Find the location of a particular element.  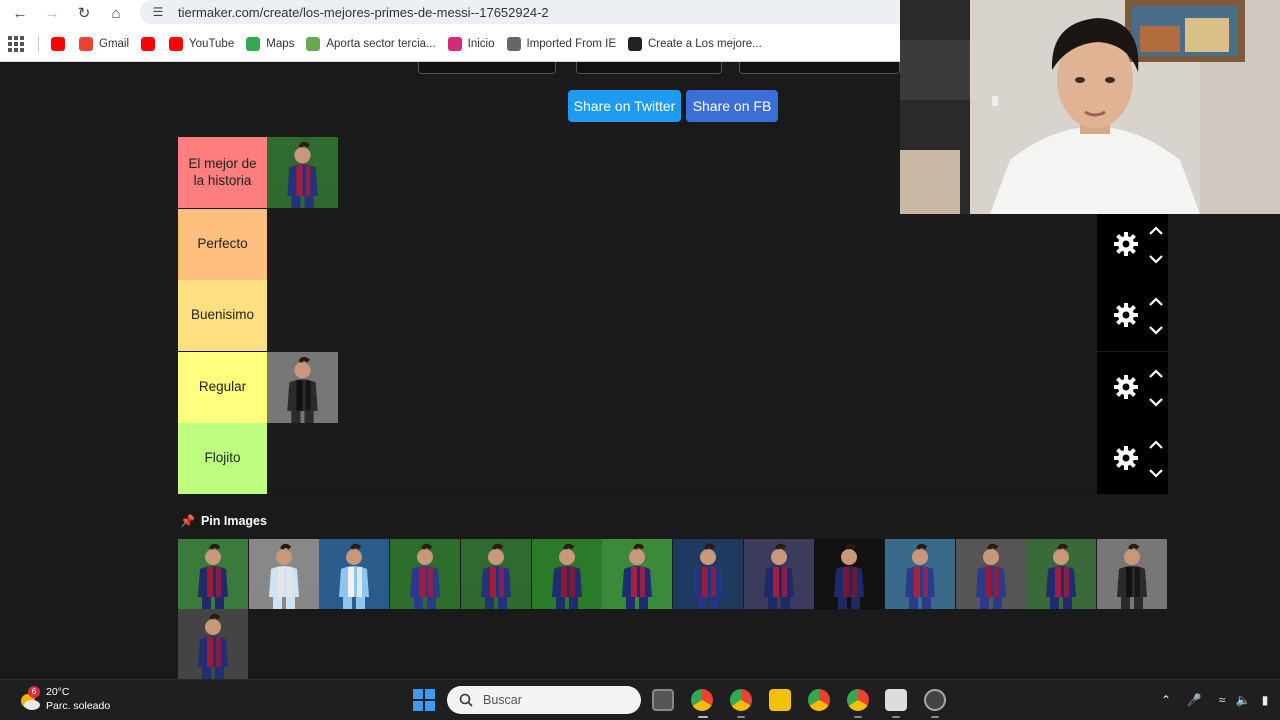

tier-label: Flojito is located at coordinates (222, 459).